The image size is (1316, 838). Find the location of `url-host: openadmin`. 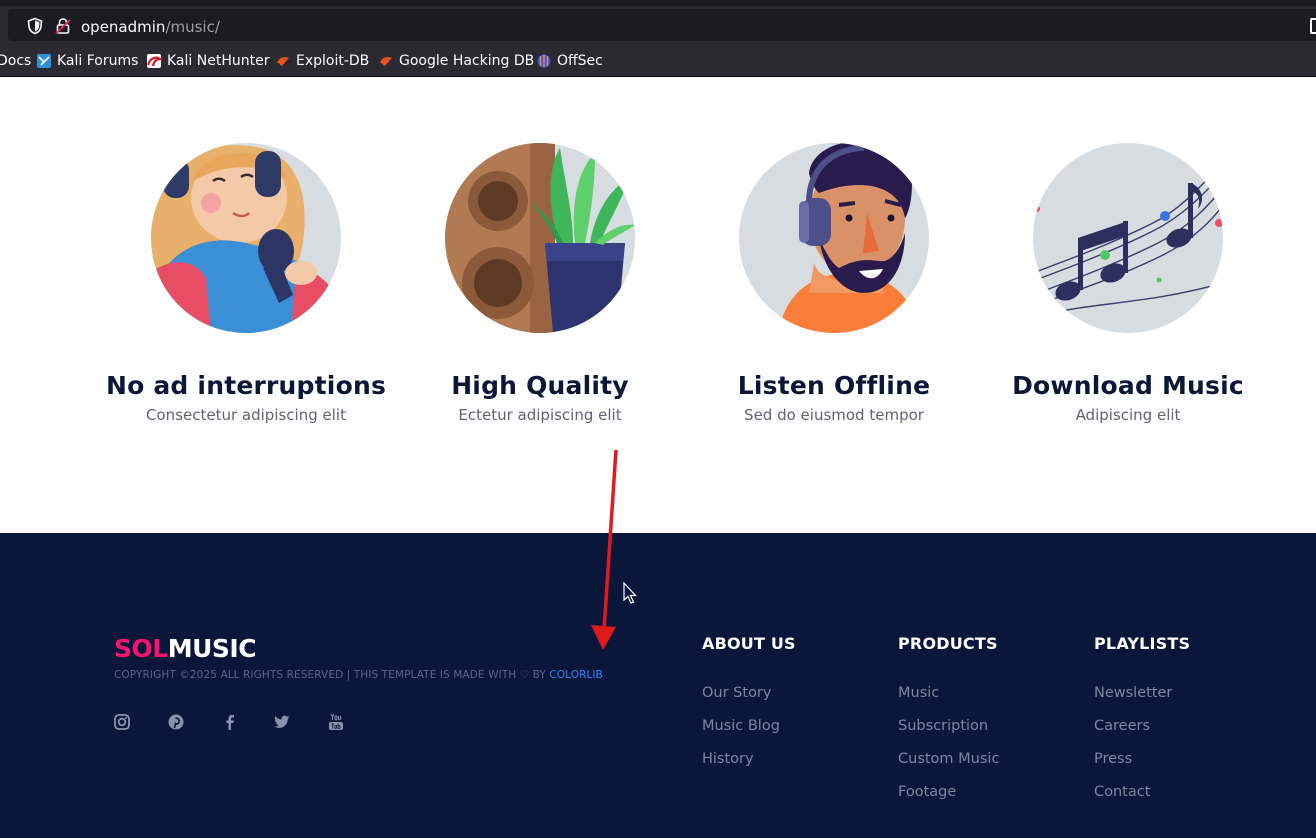

url-host: openadmin is located at coordinates (123, 27).